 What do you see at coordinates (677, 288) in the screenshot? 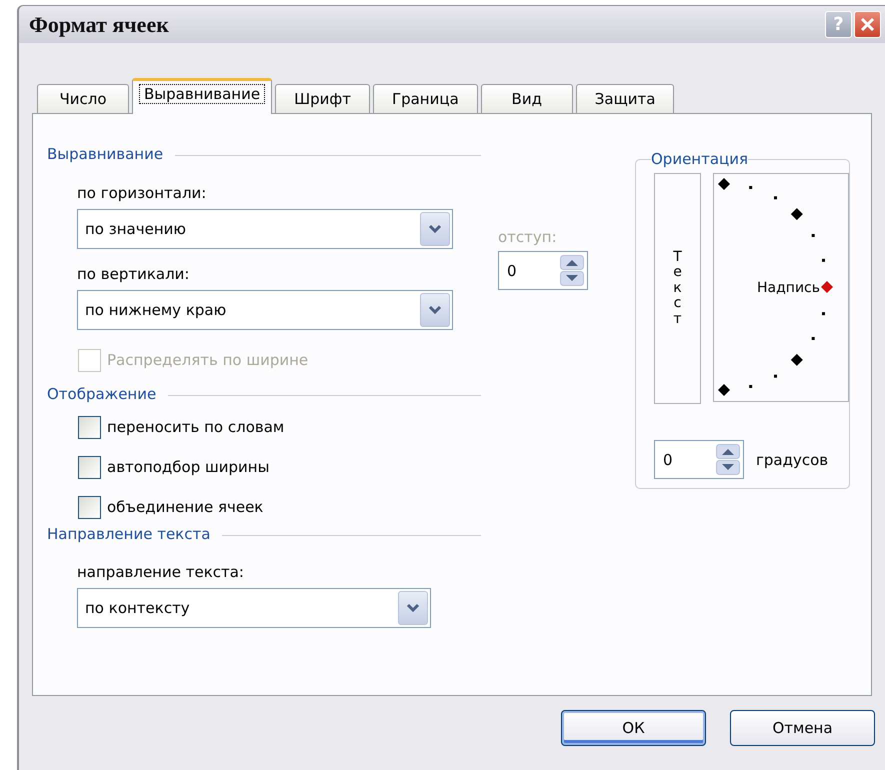
I see `vertical-text-button: Текст` at bounding box center [677, 288].